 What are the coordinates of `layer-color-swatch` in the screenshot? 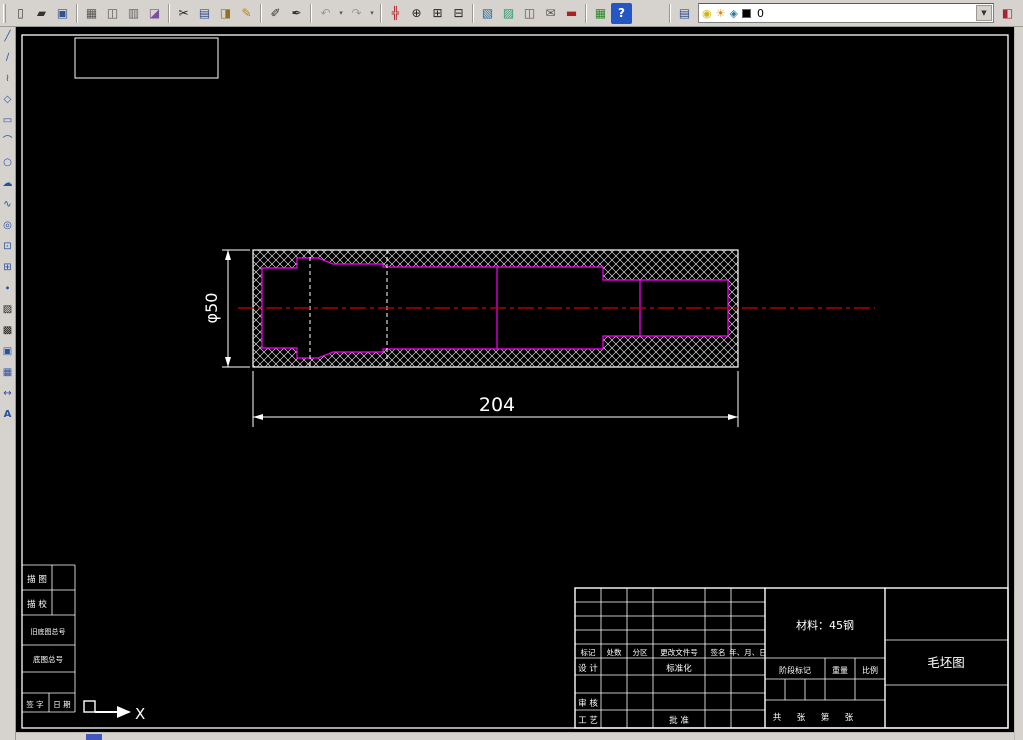 It's located at (746, 13).